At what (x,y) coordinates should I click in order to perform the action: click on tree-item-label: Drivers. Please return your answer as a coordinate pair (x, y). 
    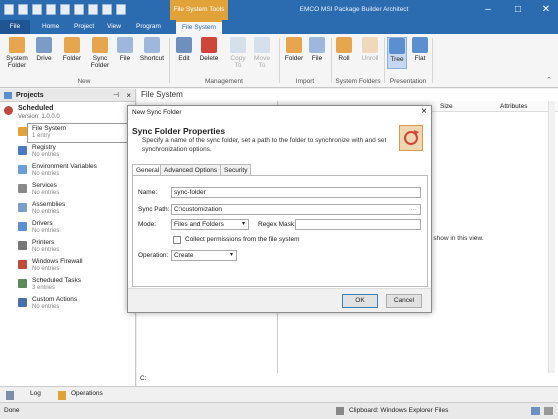
    Looking at the image, I should click on (42, 223).